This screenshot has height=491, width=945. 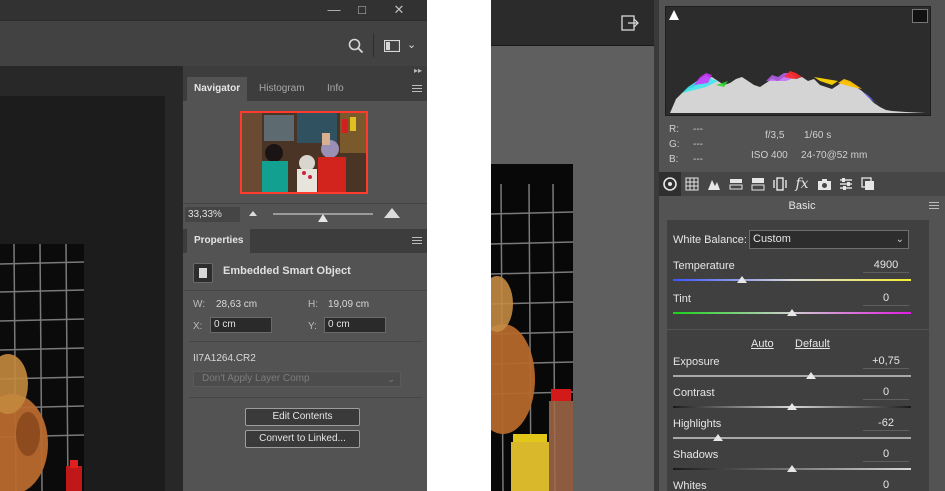 What do you see at coordinates (698, 144) in the screenshot?
I see `g-value: ---` at bounding box center [698, 144].